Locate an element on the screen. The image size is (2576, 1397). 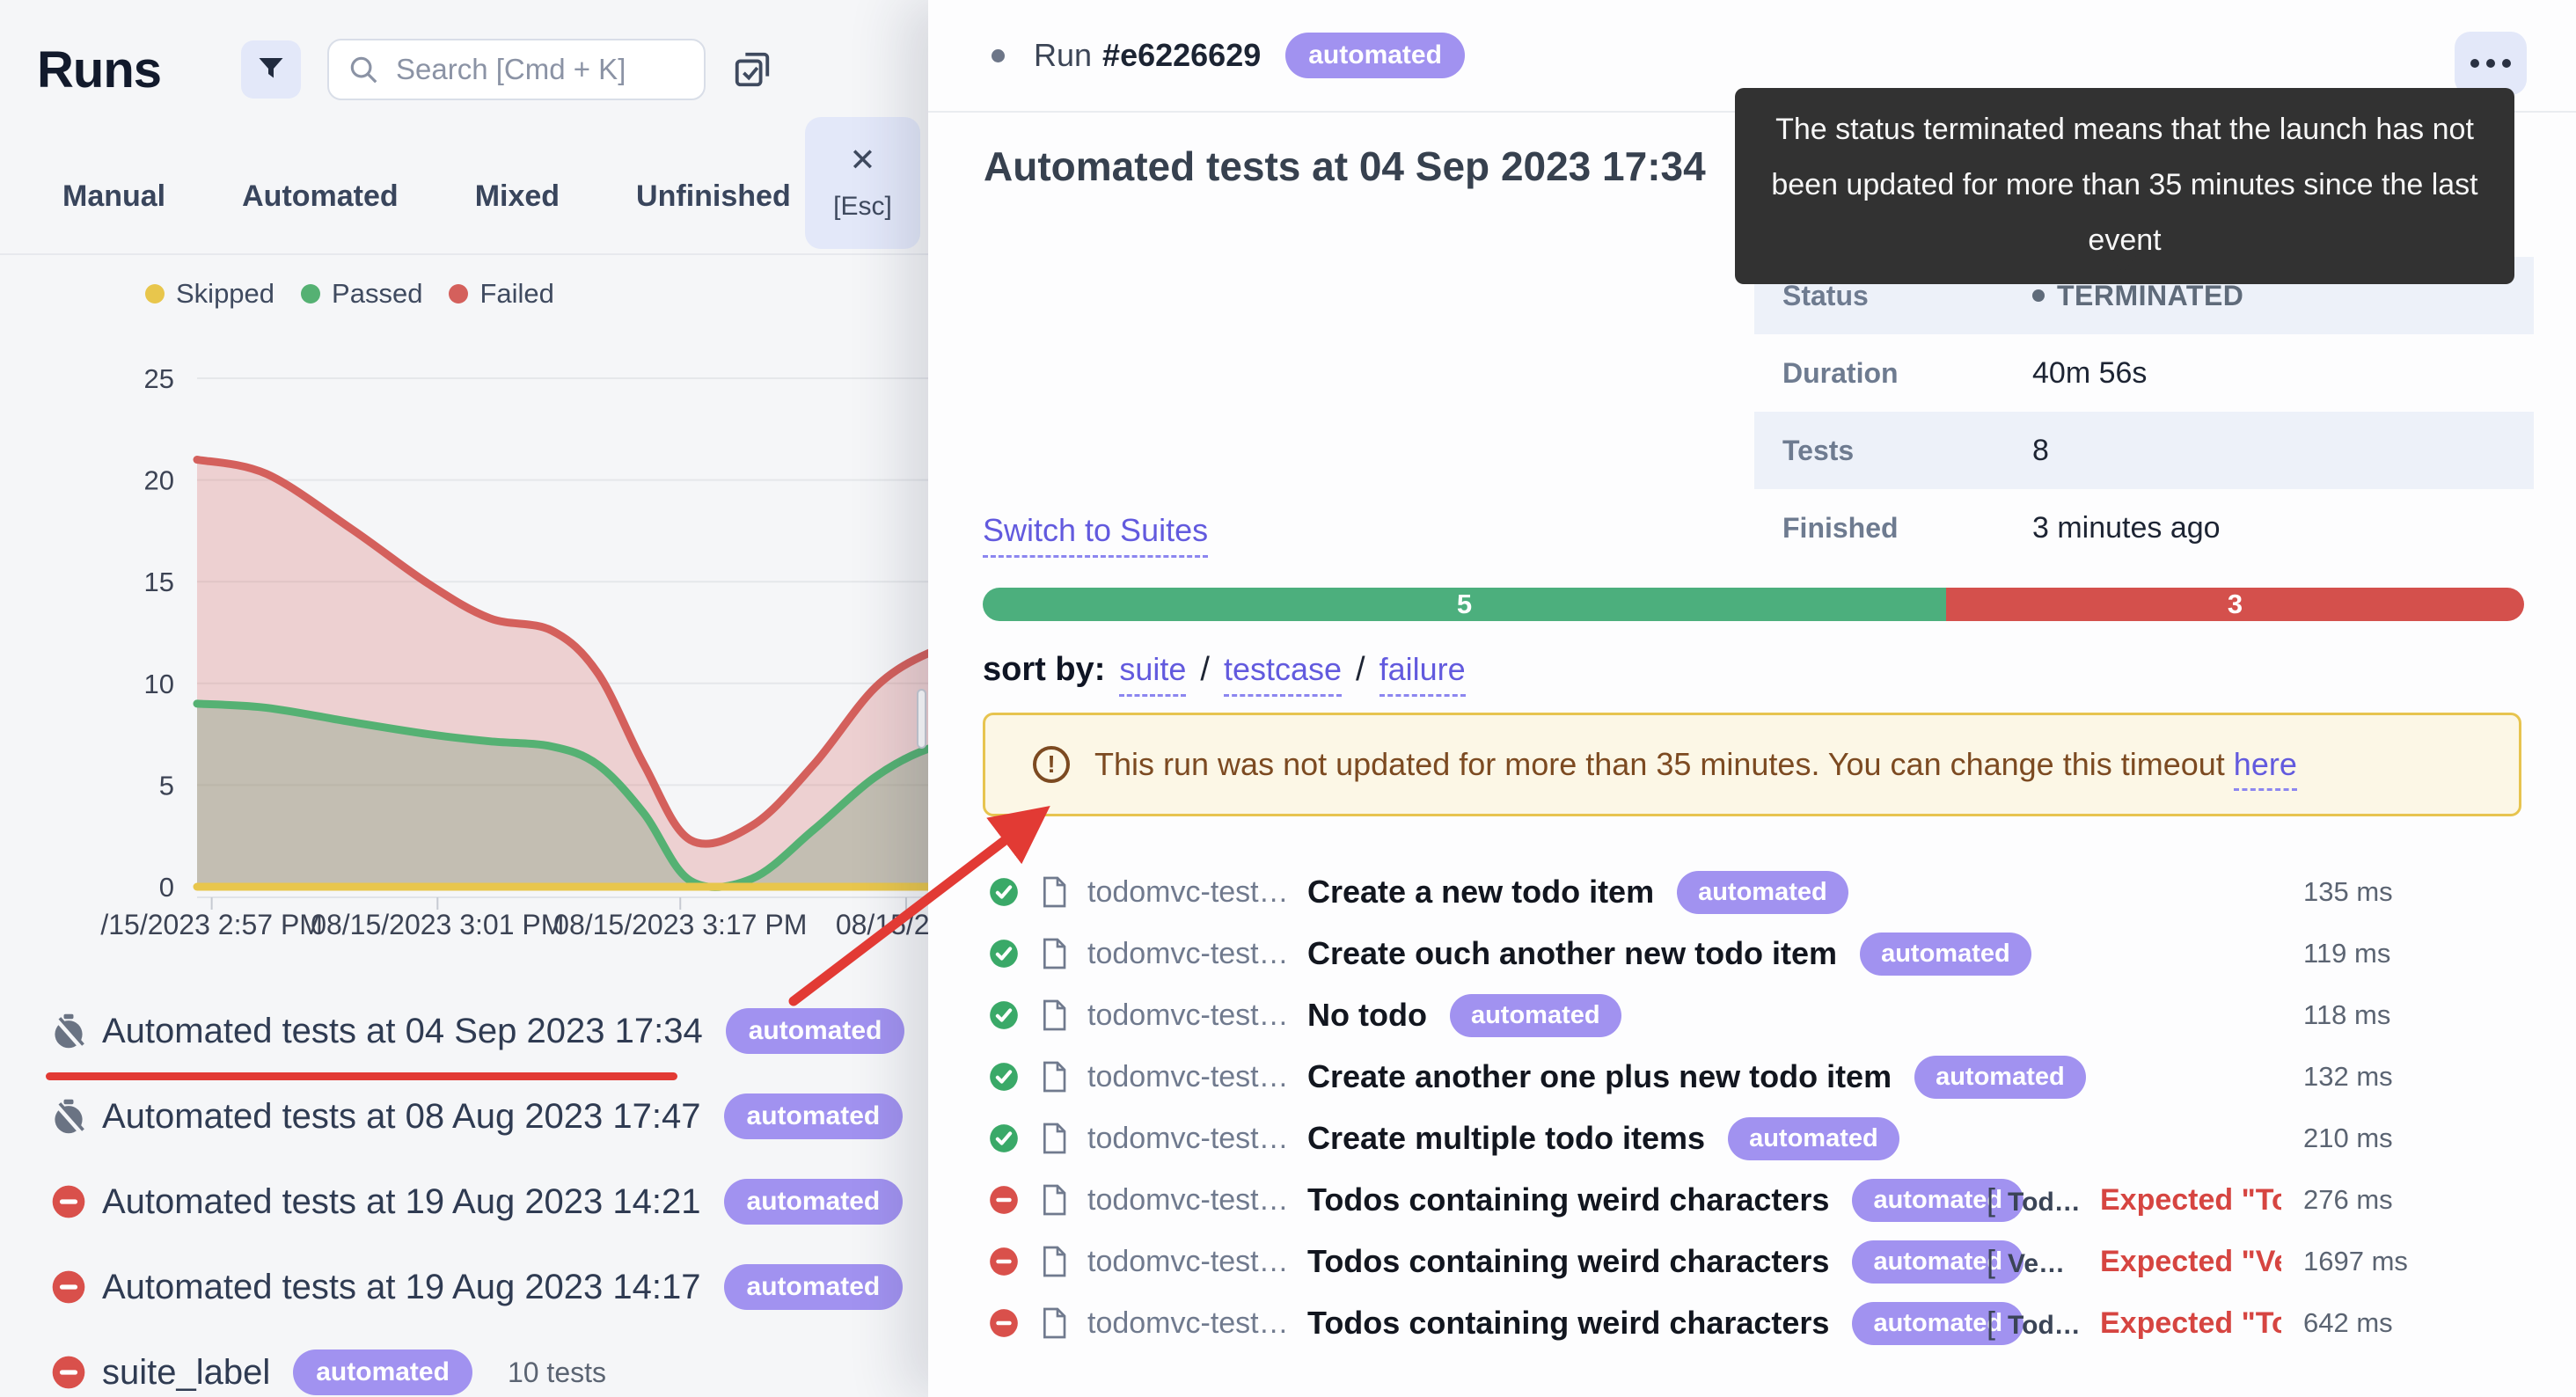
info-label: Finished is located at coordinates (1840, 527).